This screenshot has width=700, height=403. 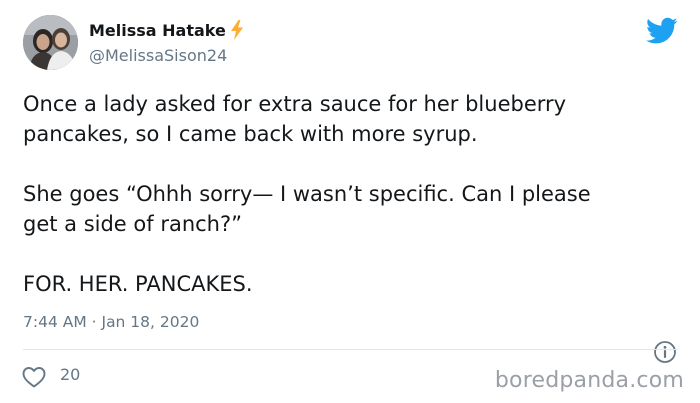 I want to click on boredpanda-watermark: boredpanda.com, so click(x=589, y=380).